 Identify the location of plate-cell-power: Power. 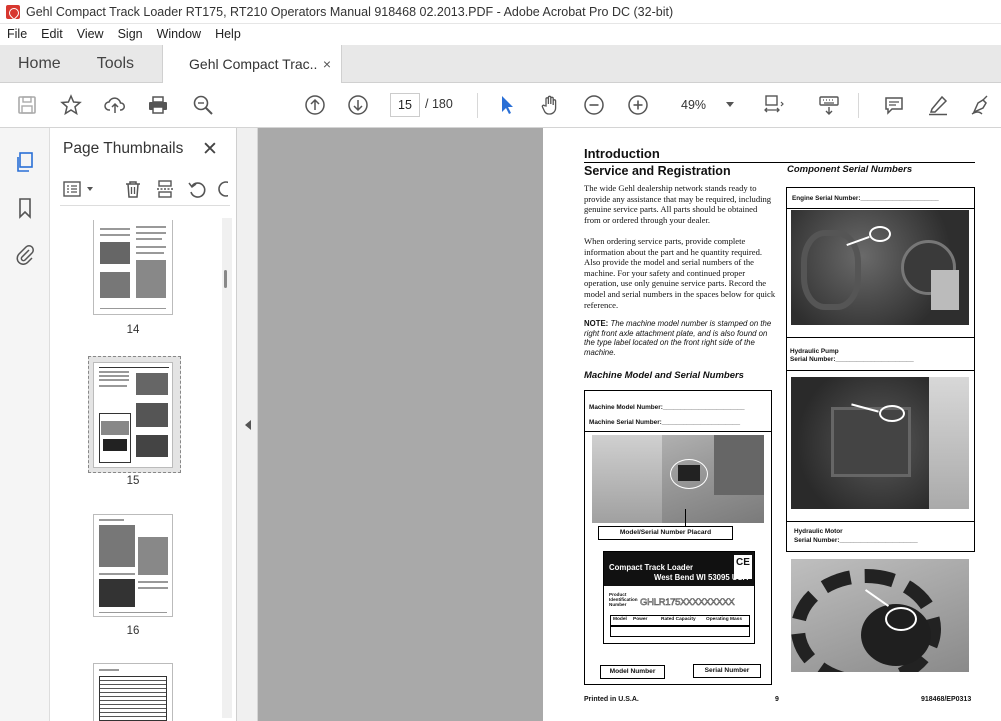
(640, 619).